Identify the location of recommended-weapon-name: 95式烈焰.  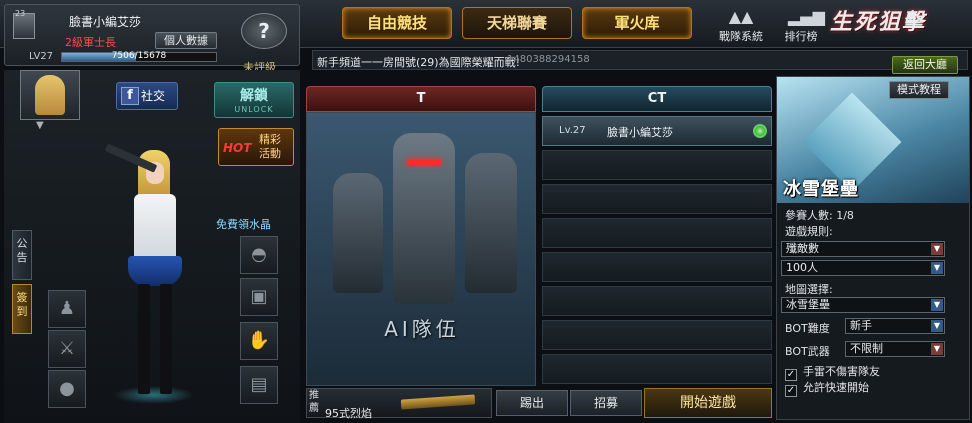
(348, 413).